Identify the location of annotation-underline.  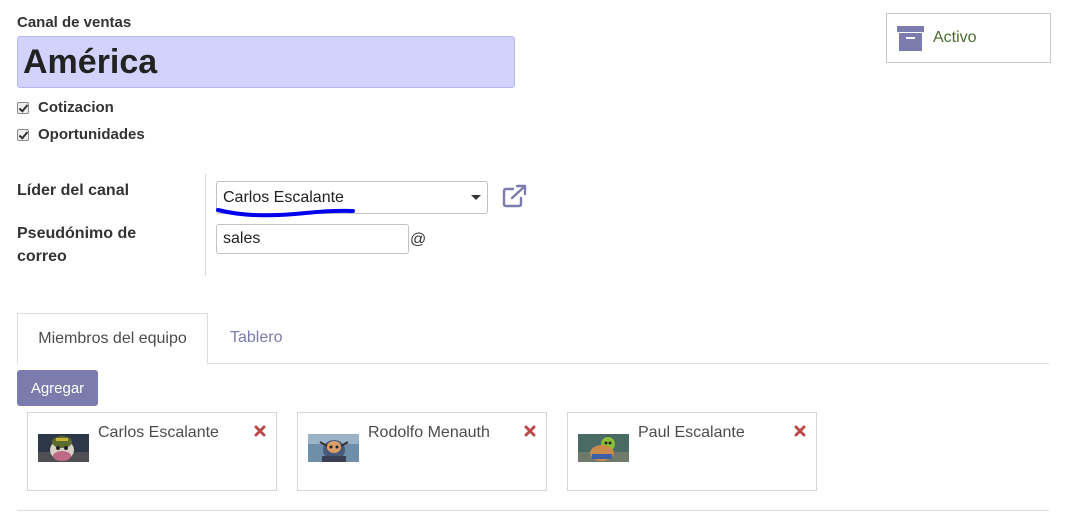
(285, 213).